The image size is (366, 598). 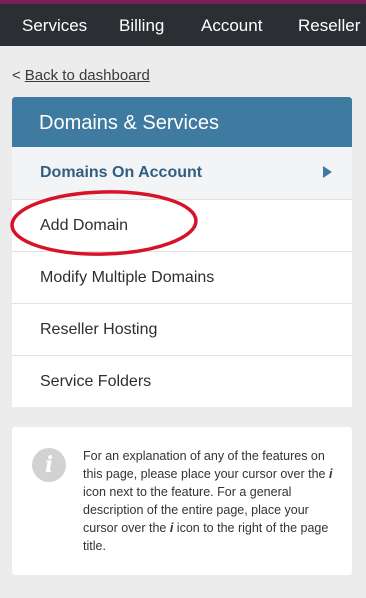 I want to click on info-i-glyph: i, so click(x=330, y=474).